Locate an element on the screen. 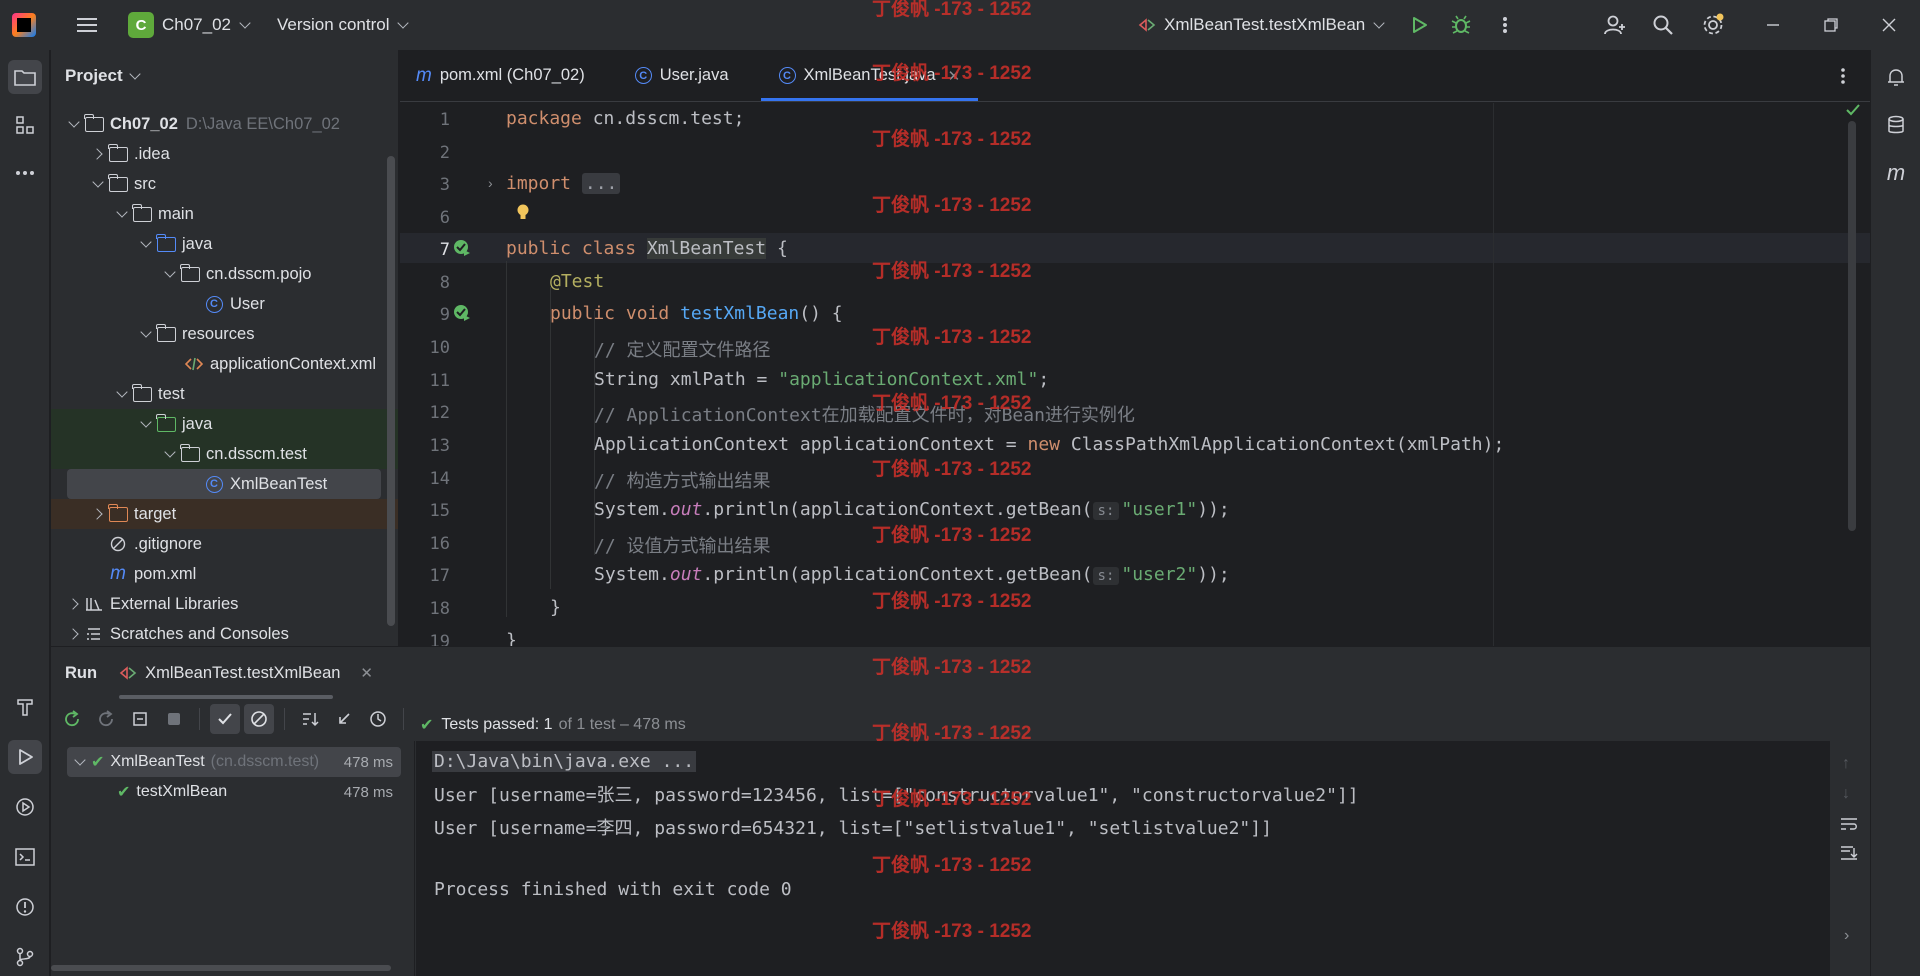 The image size is (1920, 976). test-name: testXmlBean is located at coordinates (182, 791).